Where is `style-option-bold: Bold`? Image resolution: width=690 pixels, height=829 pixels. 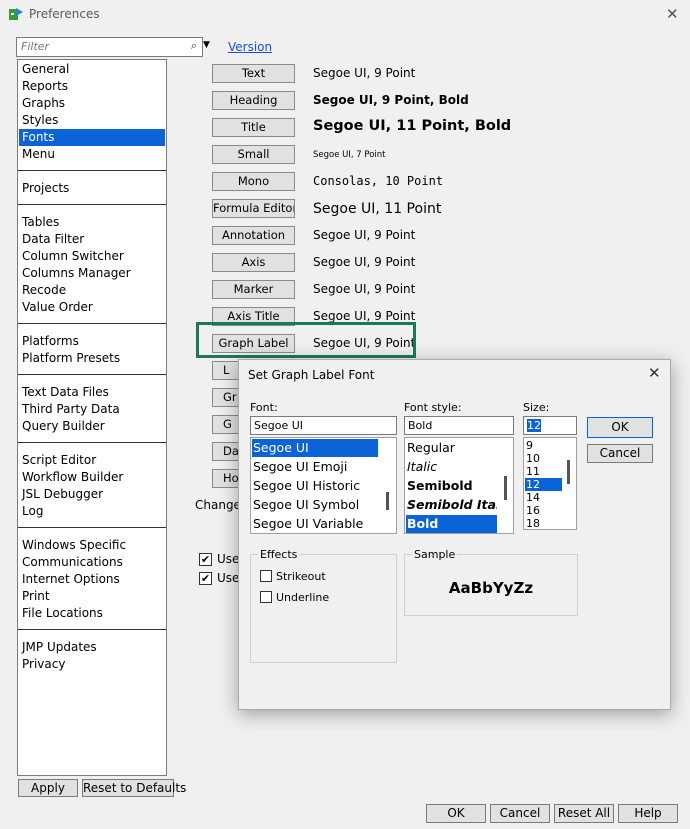 style-option-bold: Bold is located at coordinates (451, 524).